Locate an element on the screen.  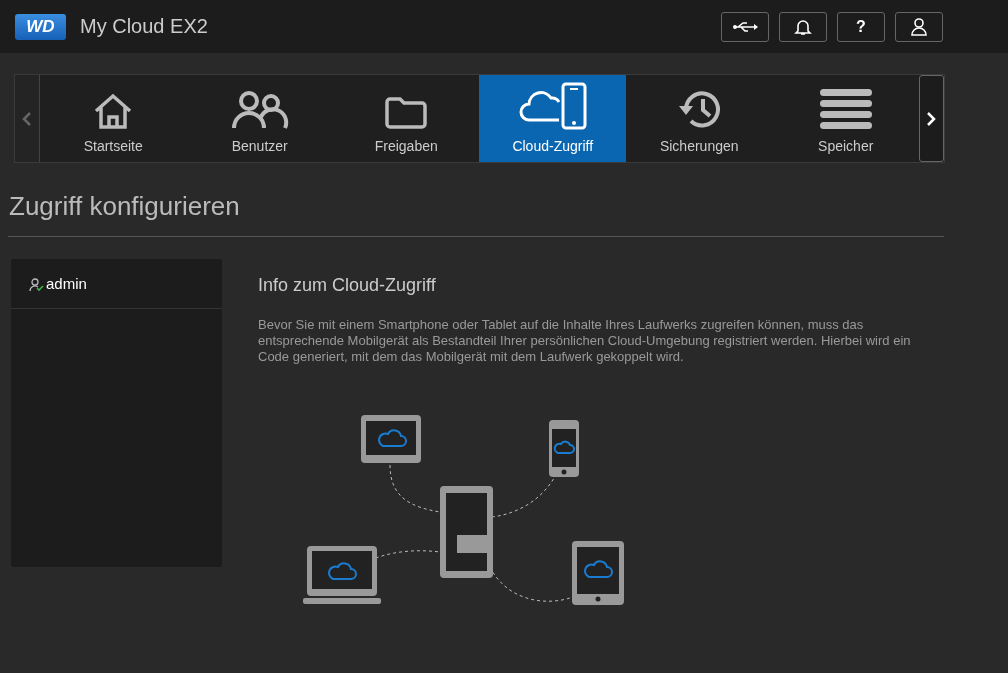
user-check-icon is located at coordinates (36, 284).